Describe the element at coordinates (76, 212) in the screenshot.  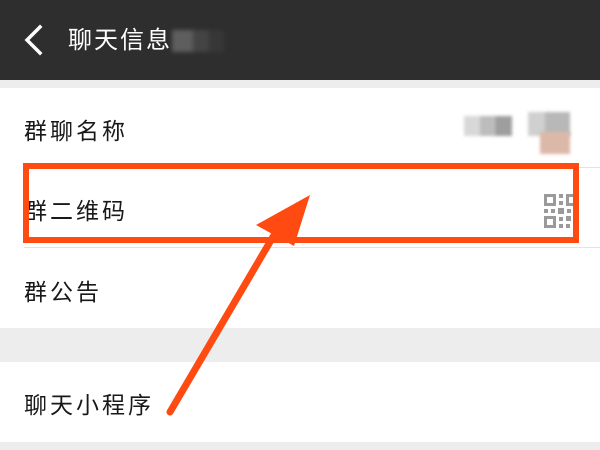
I see `group-qr-code-label: 群二维码` at that location.